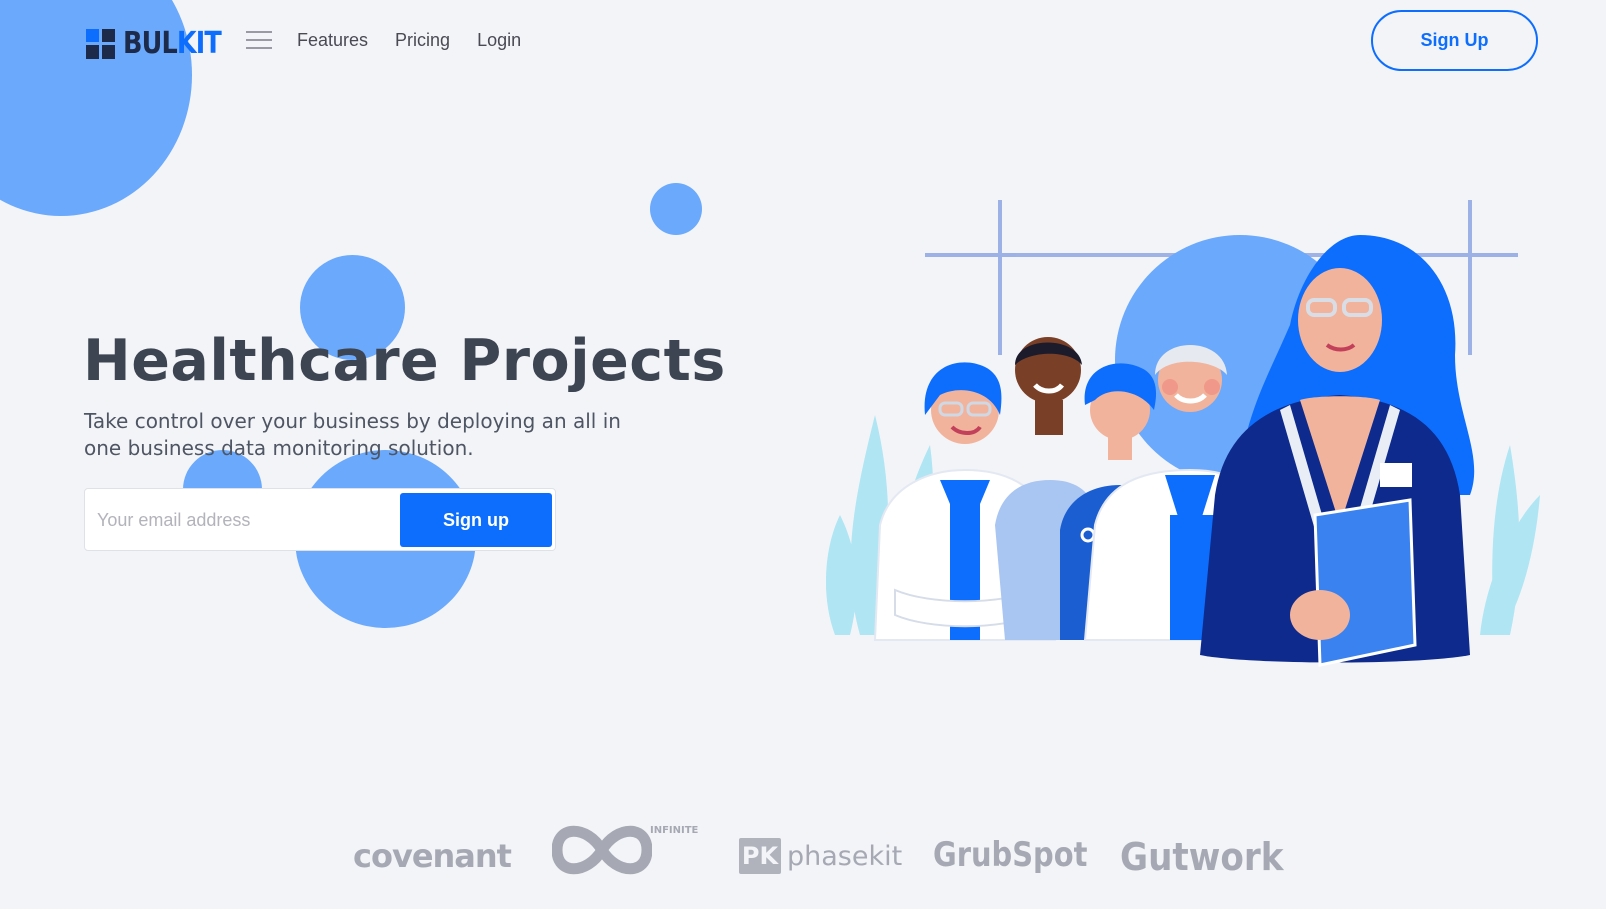  What do you see at coordinates (172, 43) in the screenshot?
I see `logo-text: BULKIT` at bounding box center [172, 43].